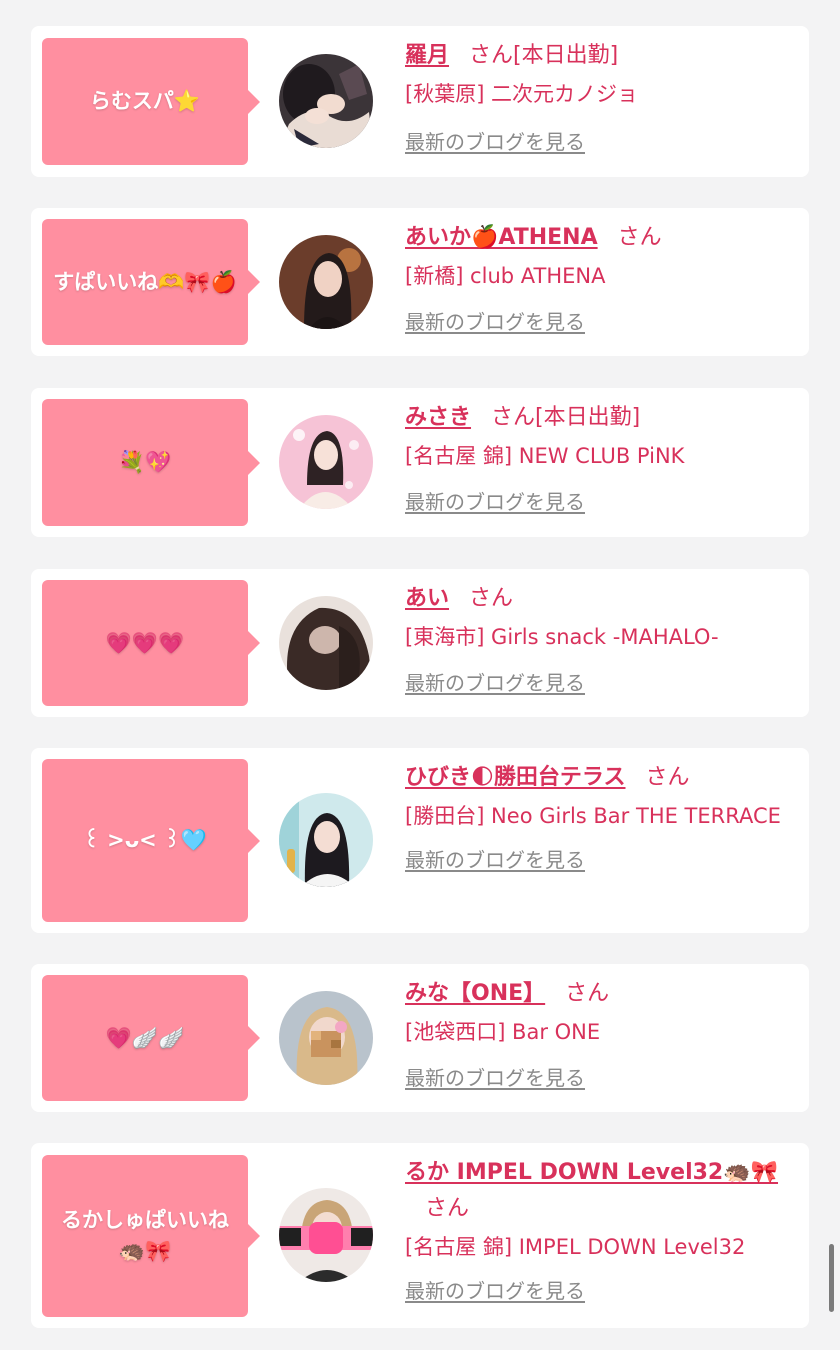  What do you see at coordinates (601, 1191) in the screenshot?
I see `name-line: るか IMPEL DOWN Level32🦔🎀 さん` at bounding box center [601, 1191].